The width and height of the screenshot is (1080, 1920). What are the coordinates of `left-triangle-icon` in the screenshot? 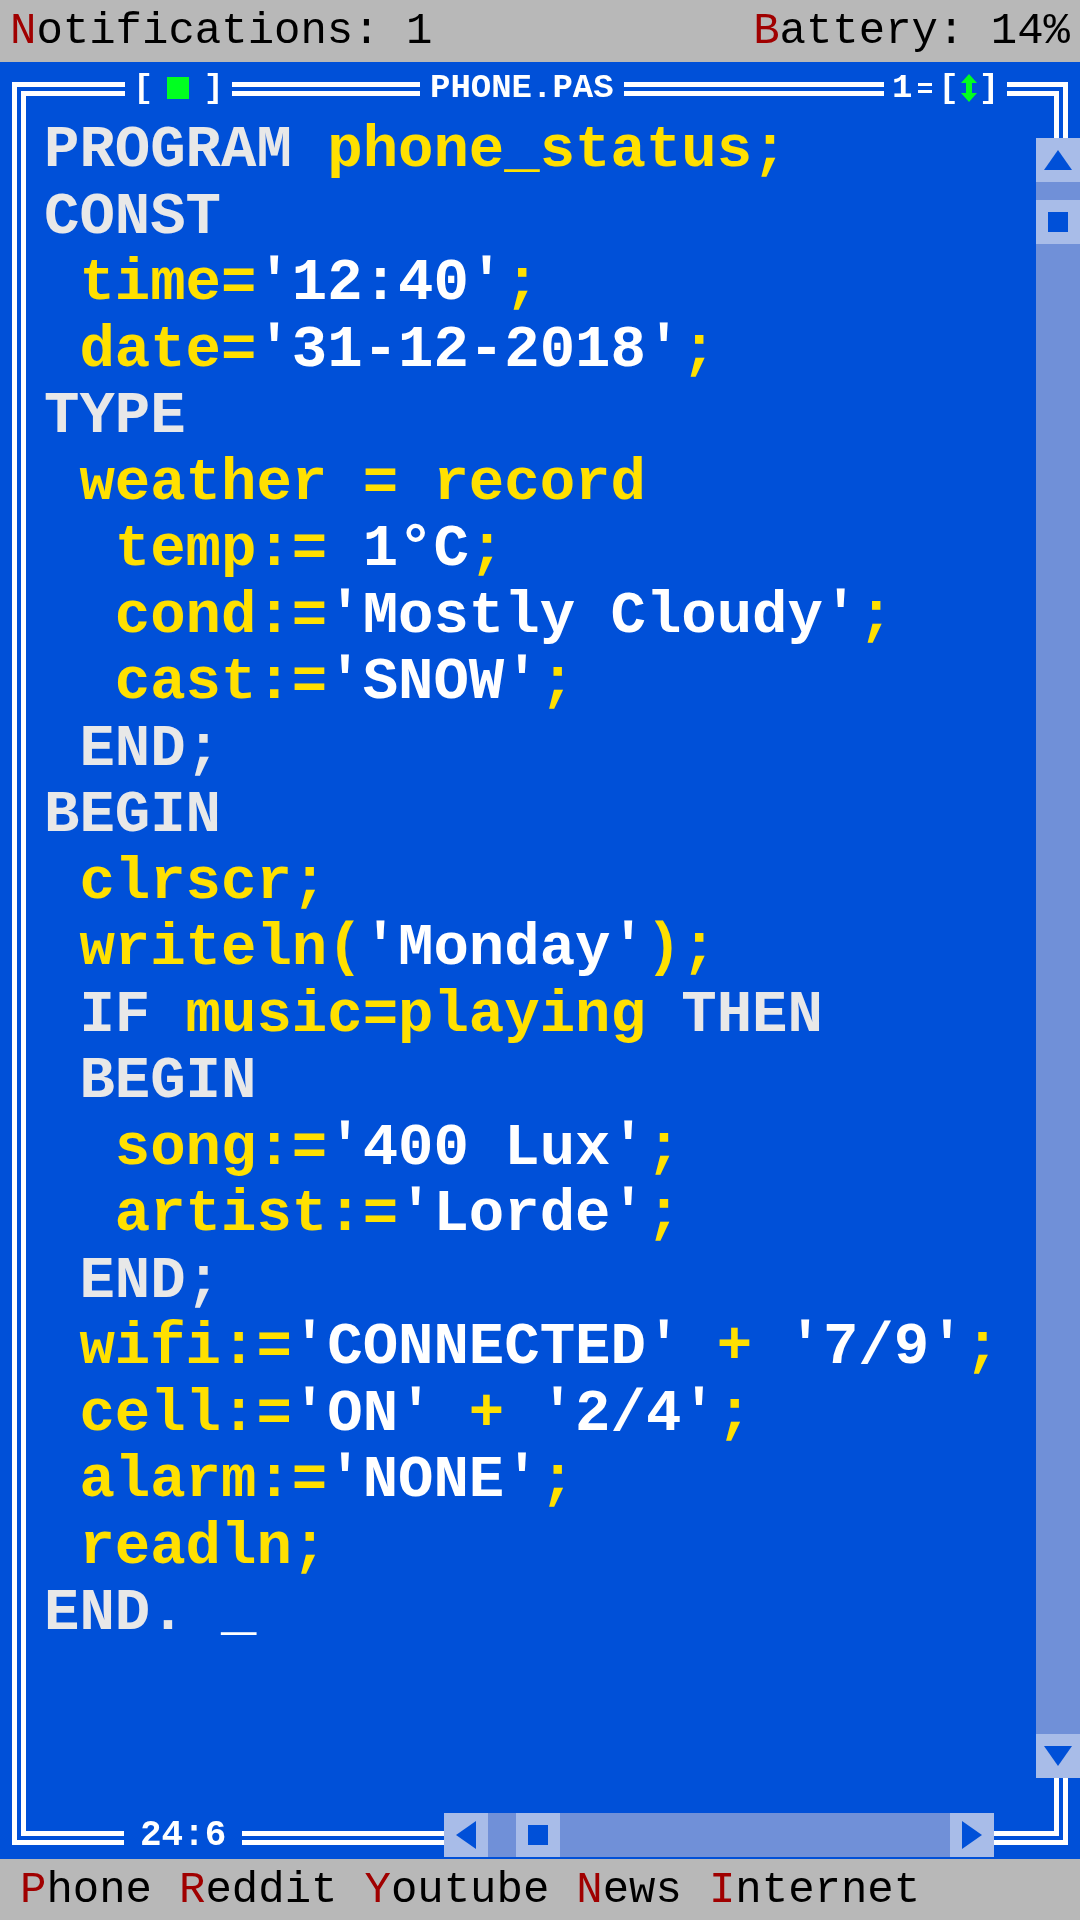 It's located at (466, 1835).